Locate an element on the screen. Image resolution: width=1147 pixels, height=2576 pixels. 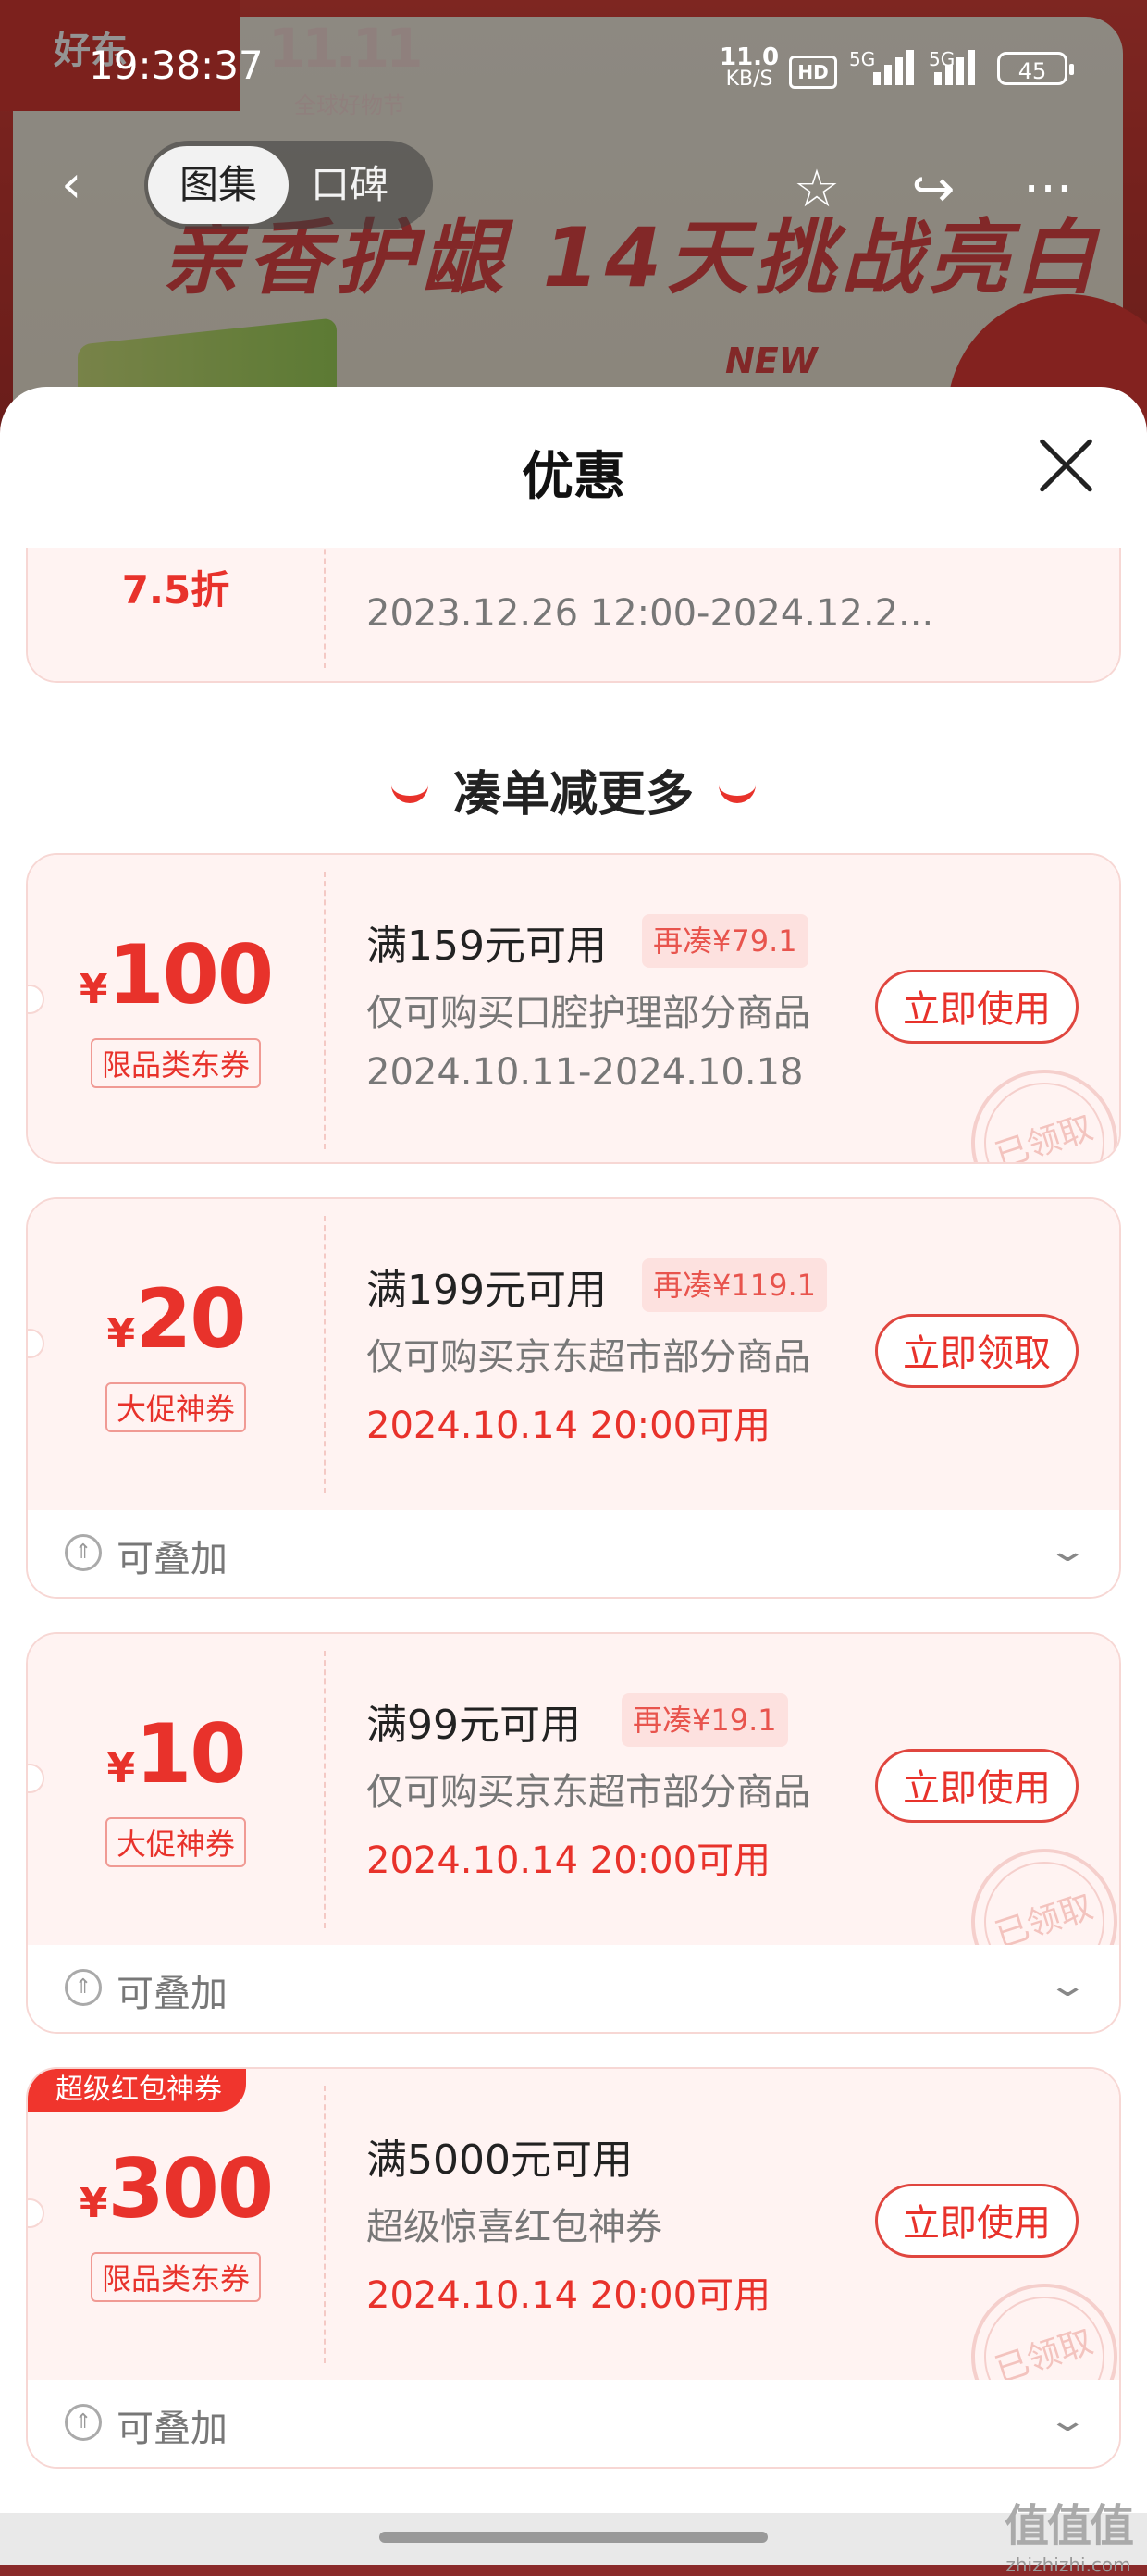
coupon-amount: ¥300 is located at coordinates (177, 2188).